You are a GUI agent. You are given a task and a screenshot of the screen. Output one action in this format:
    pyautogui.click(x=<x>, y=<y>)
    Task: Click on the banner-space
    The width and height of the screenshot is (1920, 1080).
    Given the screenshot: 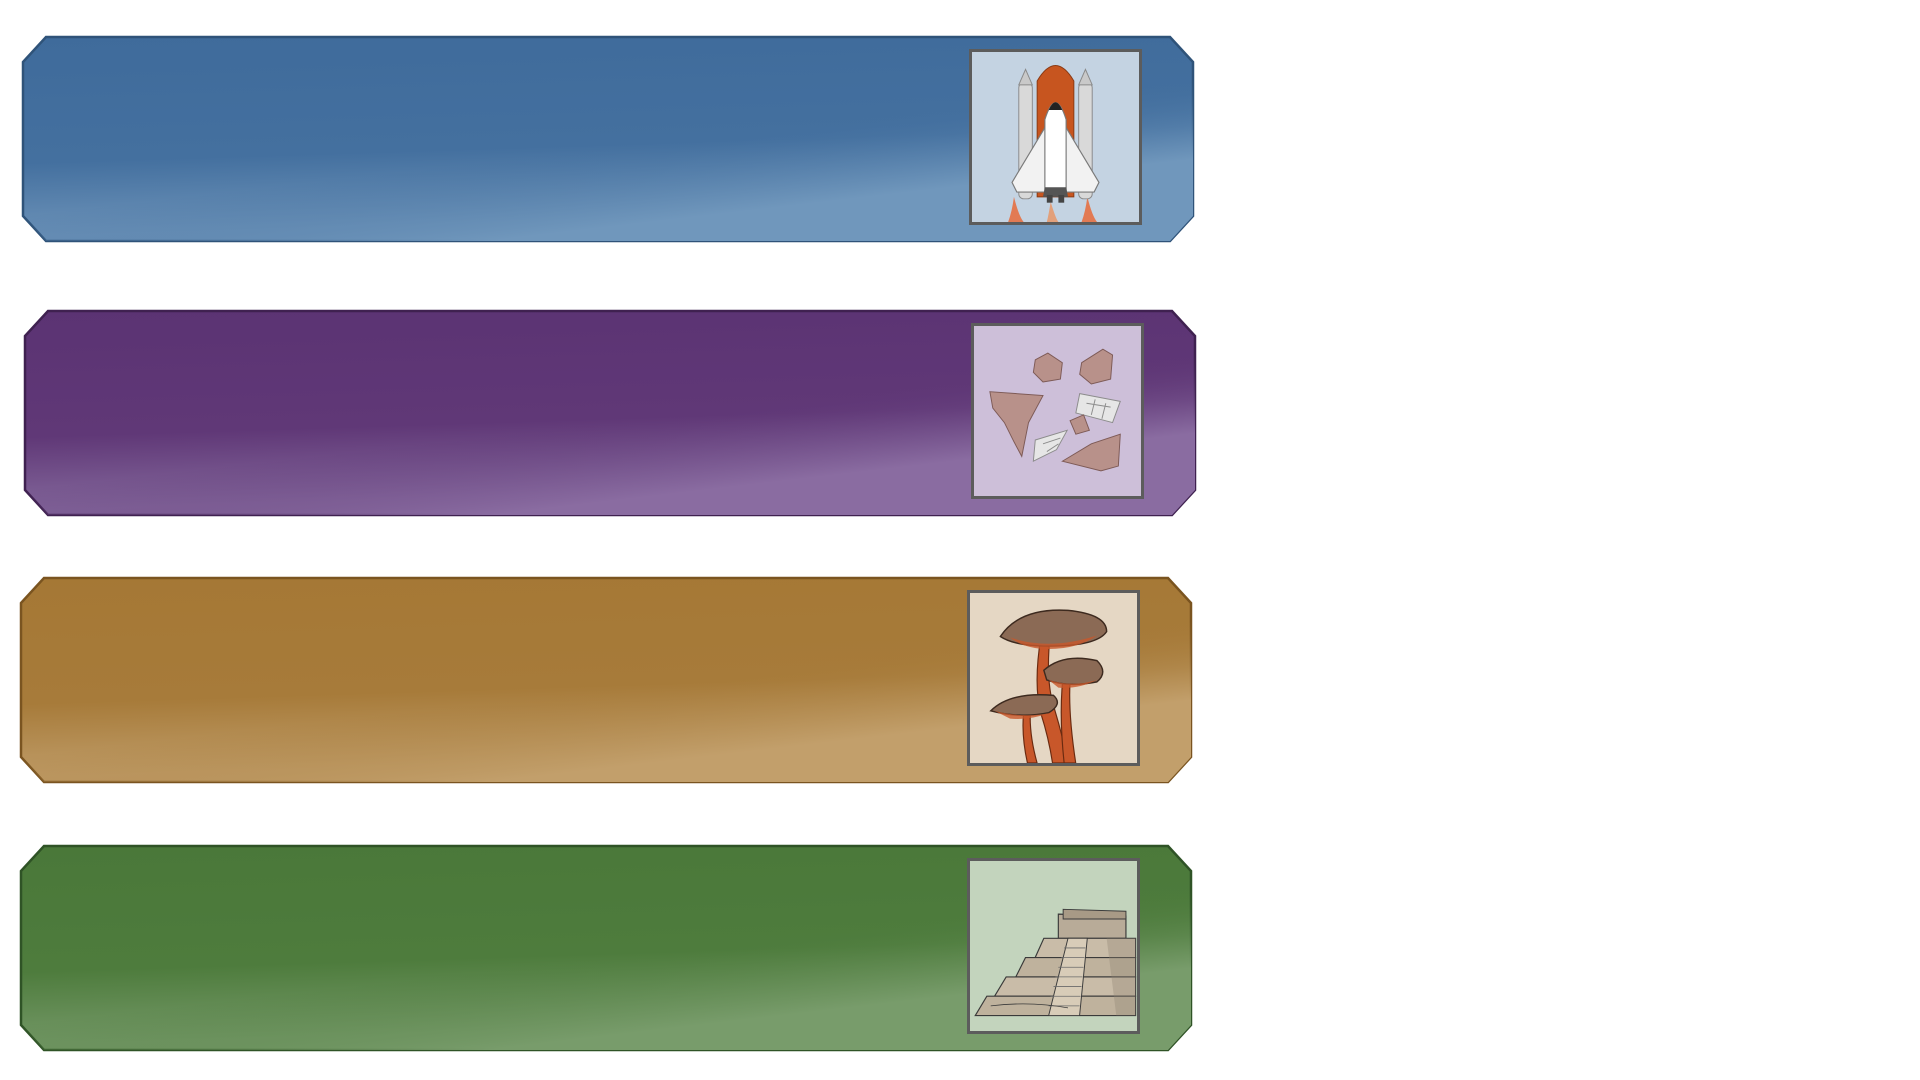 What is the action you would take?
    pyautogui.click(x=608, y=139)
    